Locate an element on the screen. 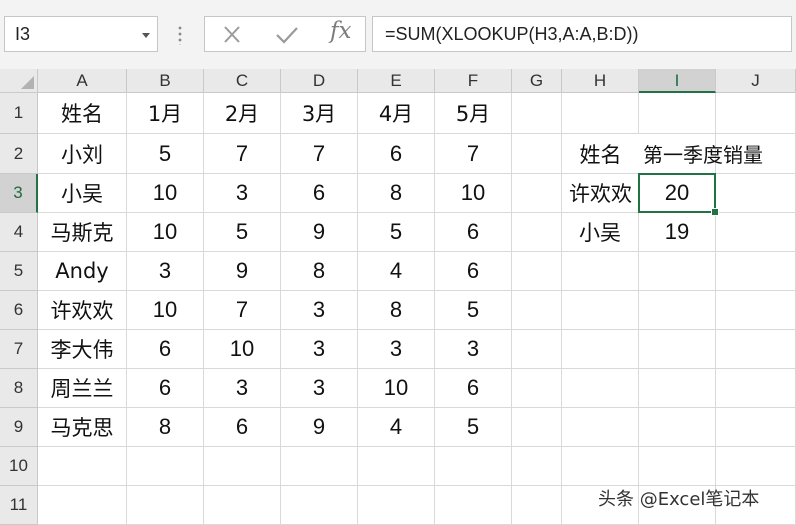 The image size is (796, 525). cell-g7 is located at coordinates (537, 349).